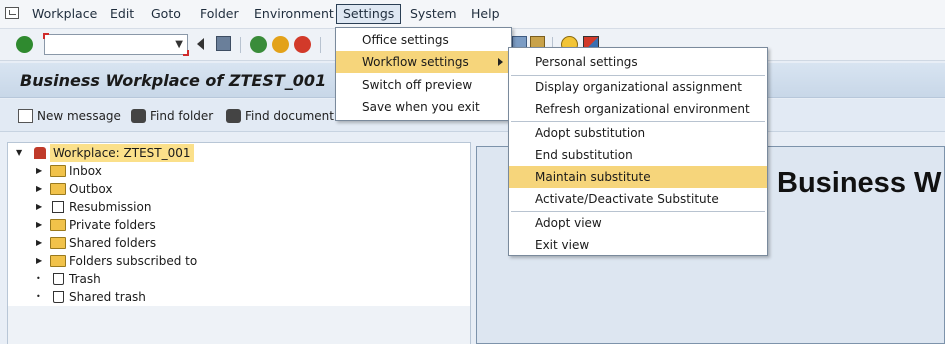 The image size is (945, 344). I want to click on tree-item-label: Shared trash, so click(107, 297).